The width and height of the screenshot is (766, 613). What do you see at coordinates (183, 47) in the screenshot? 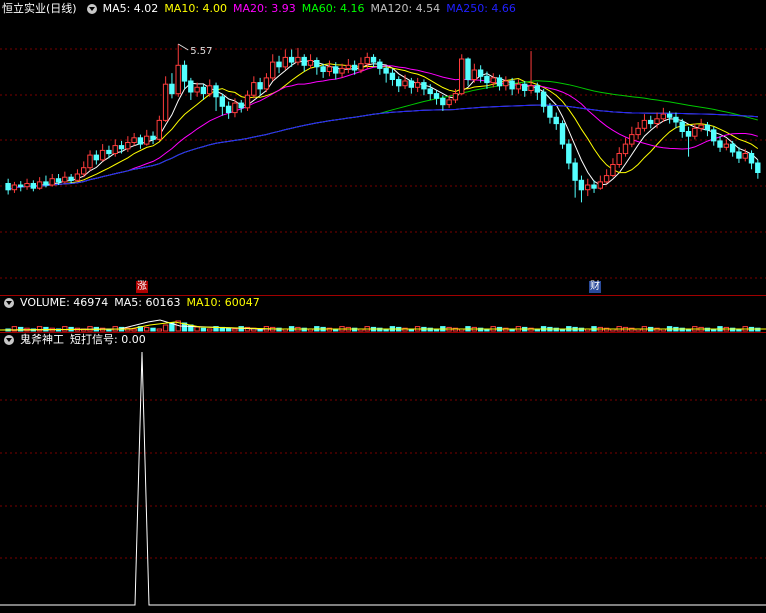
I see `high-price-pointer` at bounding box center [183, 47].